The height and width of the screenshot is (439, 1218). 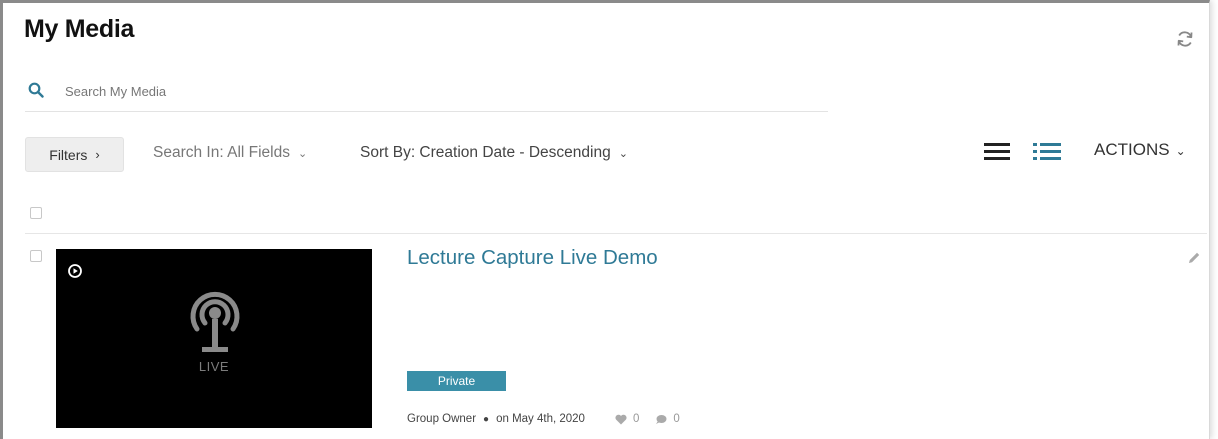 I want to click on owner-label: Group Owner, so click(x=442, y=419).